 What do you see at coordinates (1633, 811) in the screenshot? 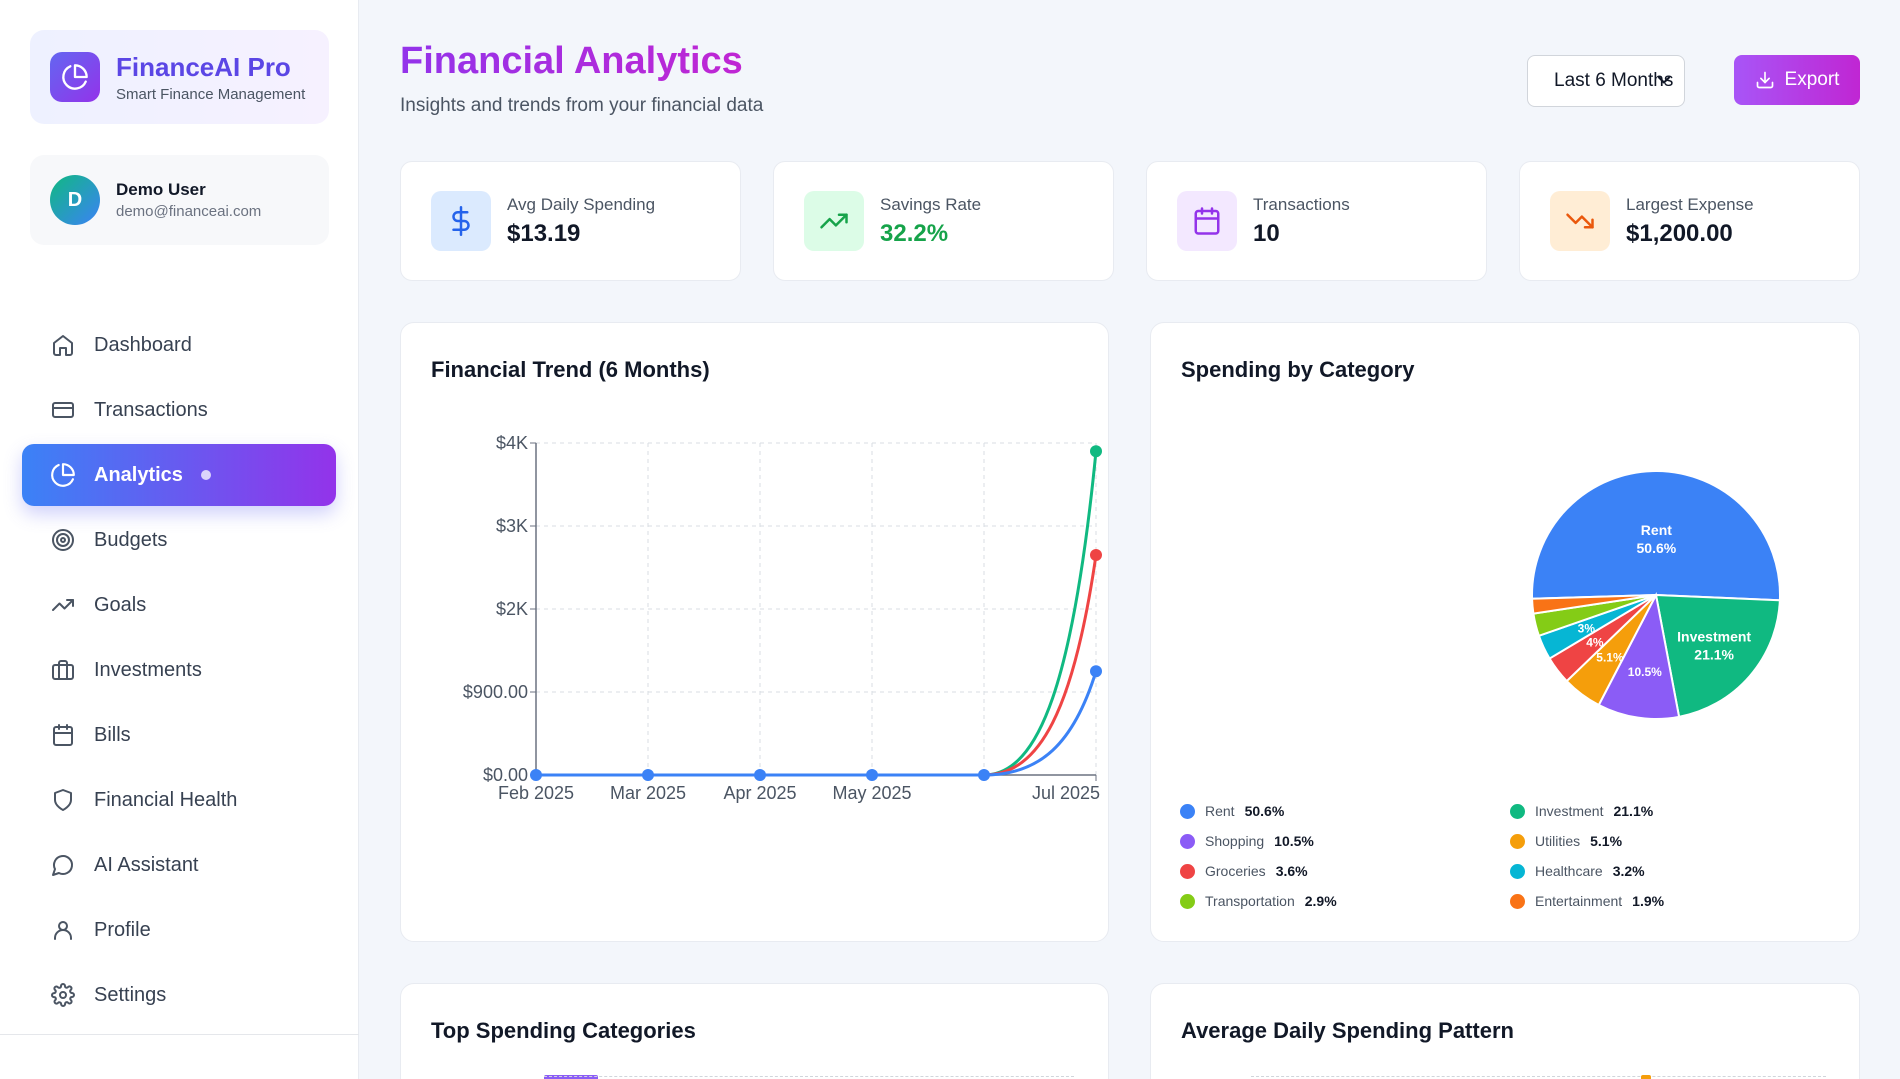
I see `legend-percent: 21.1%` at bounding box center [1633, 811].